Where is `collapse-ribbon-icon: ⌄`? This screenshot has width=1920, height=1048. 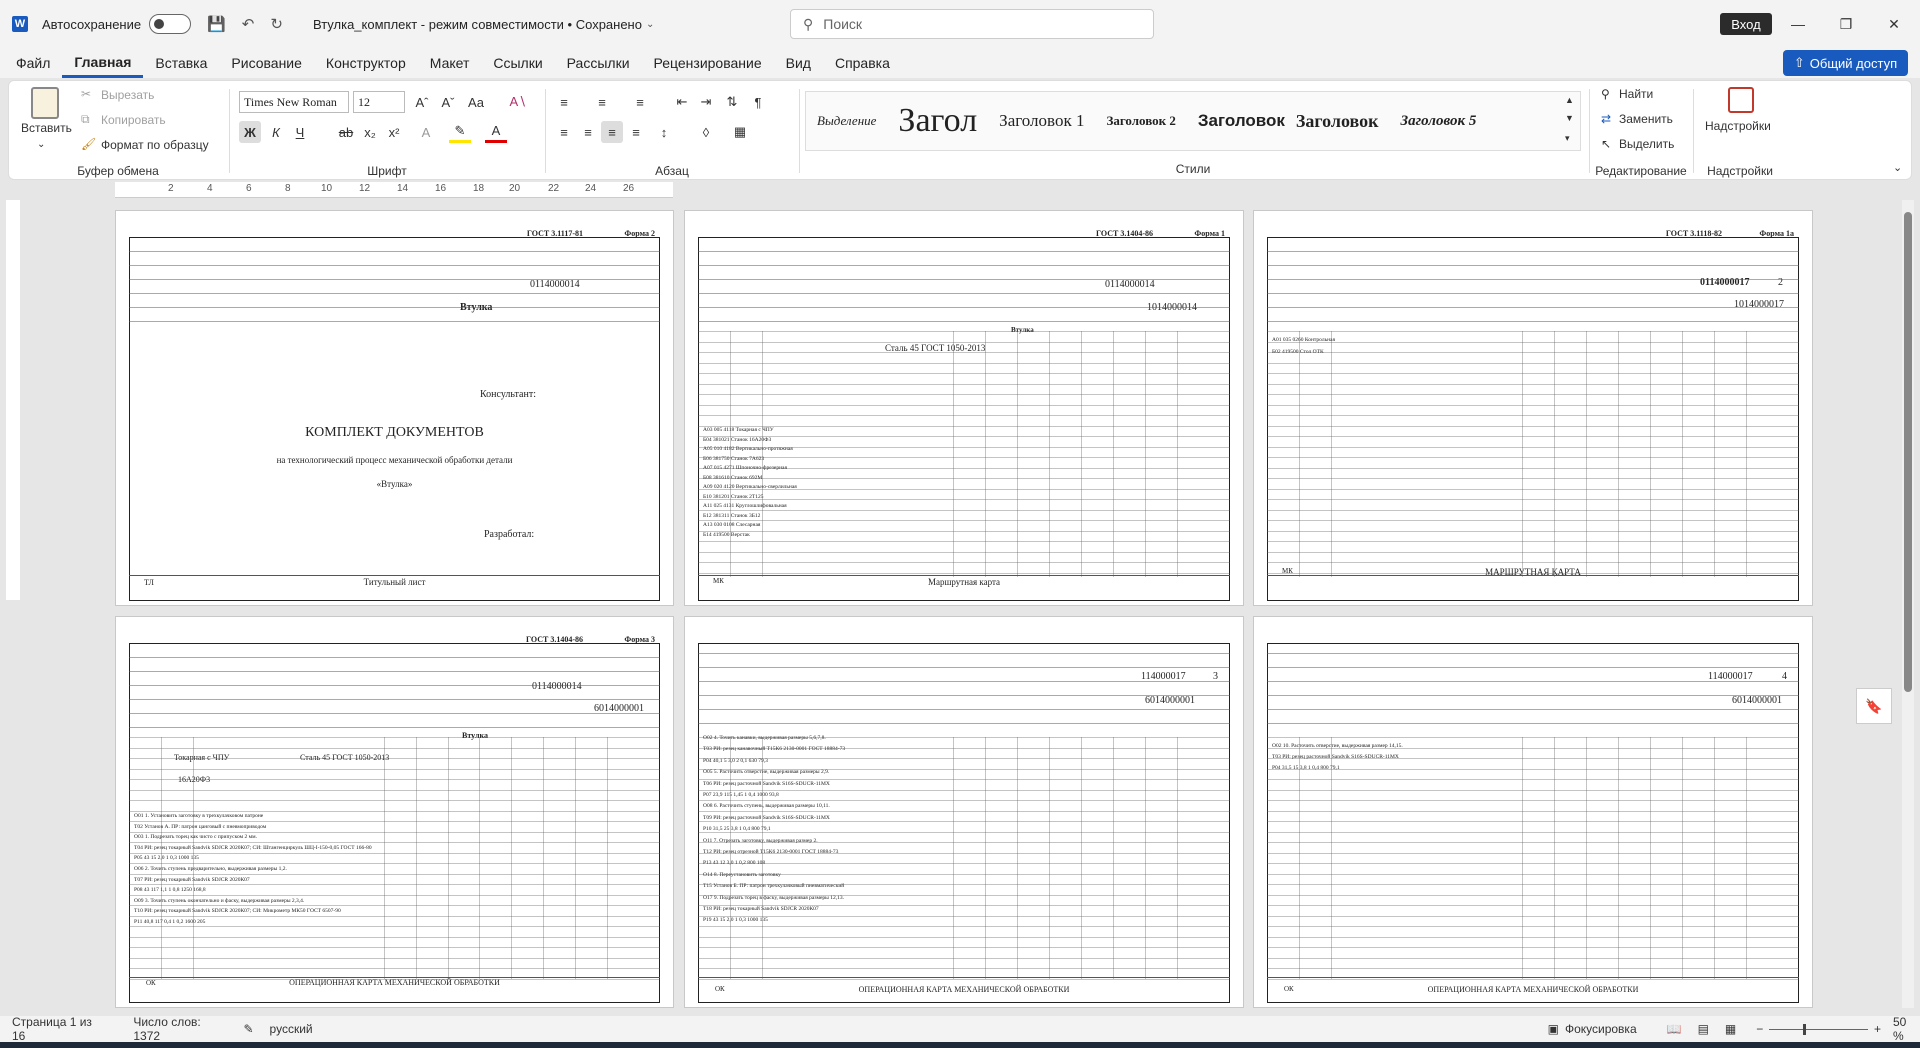
collapse-ribbon-icon: ⌄ is located at coordinates (1897, 167).